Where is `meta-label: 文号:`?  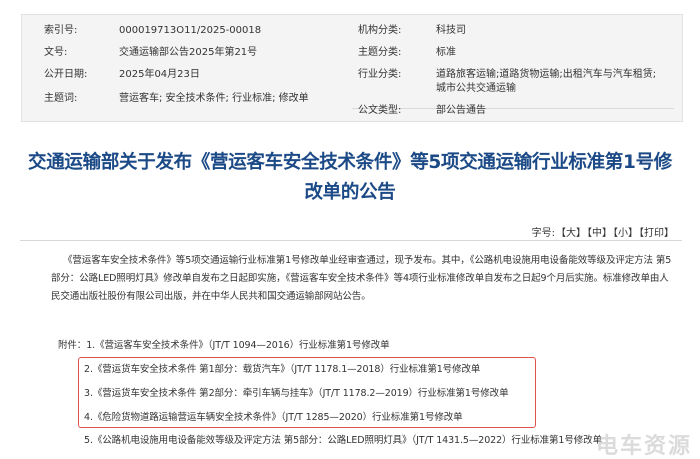
meta-label: 文号: is located at coordinates (56, 52).